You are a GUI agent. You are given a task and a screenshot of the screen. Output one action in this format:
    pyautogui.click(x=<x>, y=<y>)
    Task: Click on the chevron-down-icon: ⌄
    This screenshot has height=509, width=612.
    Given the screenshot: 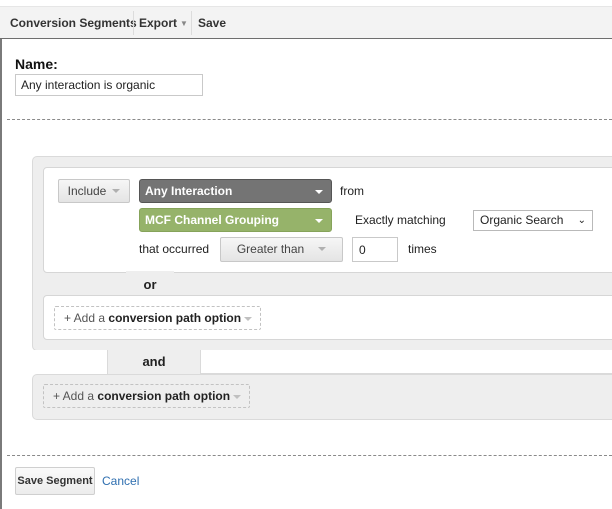 What is the action you would take?
    pyautogui.click(x=581, y=220)
    